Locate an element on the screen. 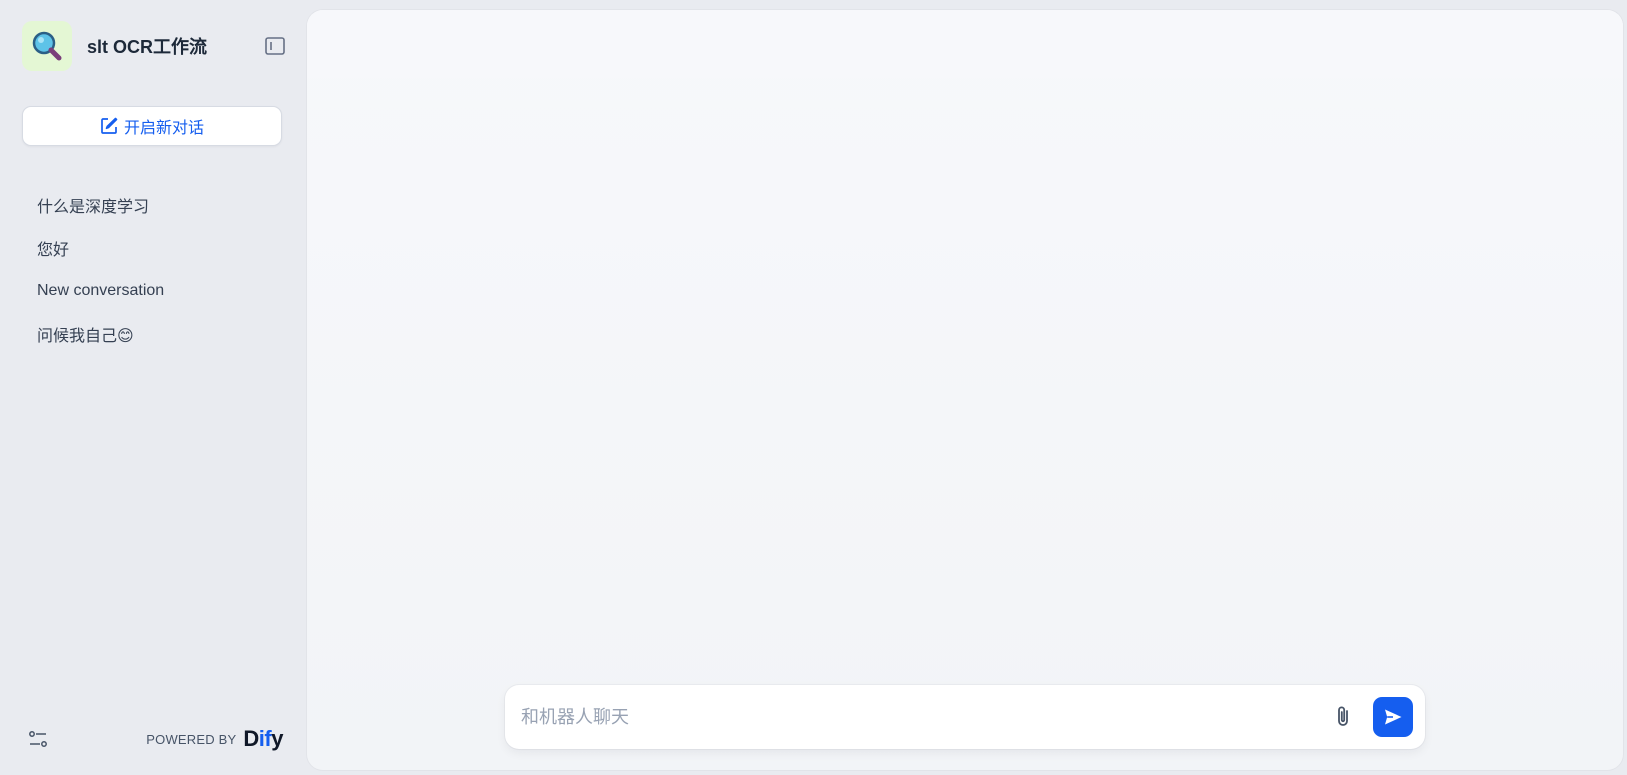 Image resolution: width=1627 pixels, height=775 pixels. settings-button is located at coordinates (38, 739).